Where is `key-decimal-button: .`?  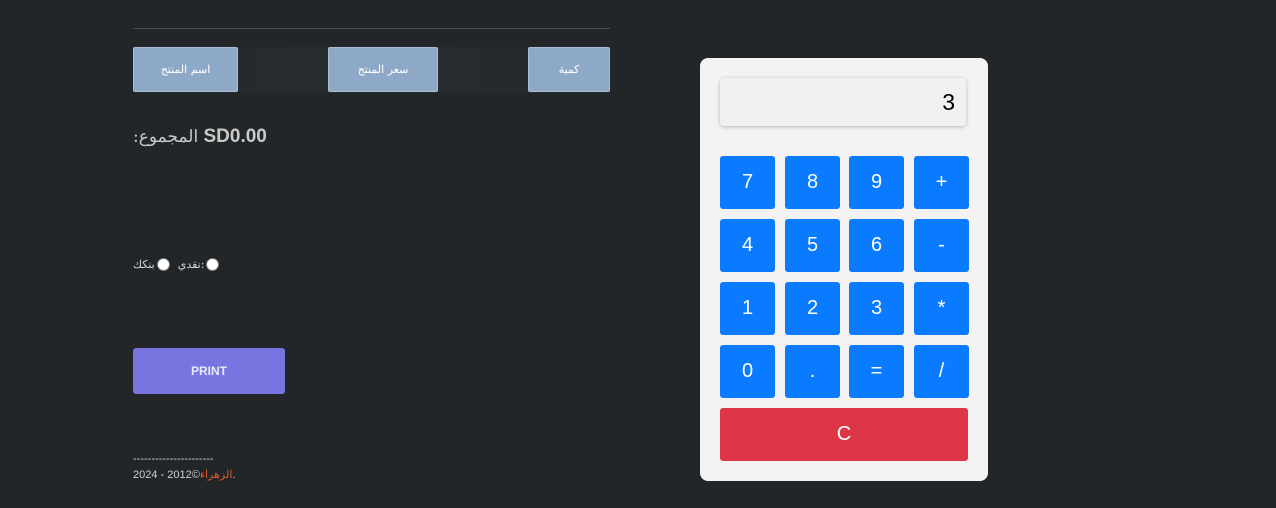
key-decimal-button: . is located at coordinates (812, 371).